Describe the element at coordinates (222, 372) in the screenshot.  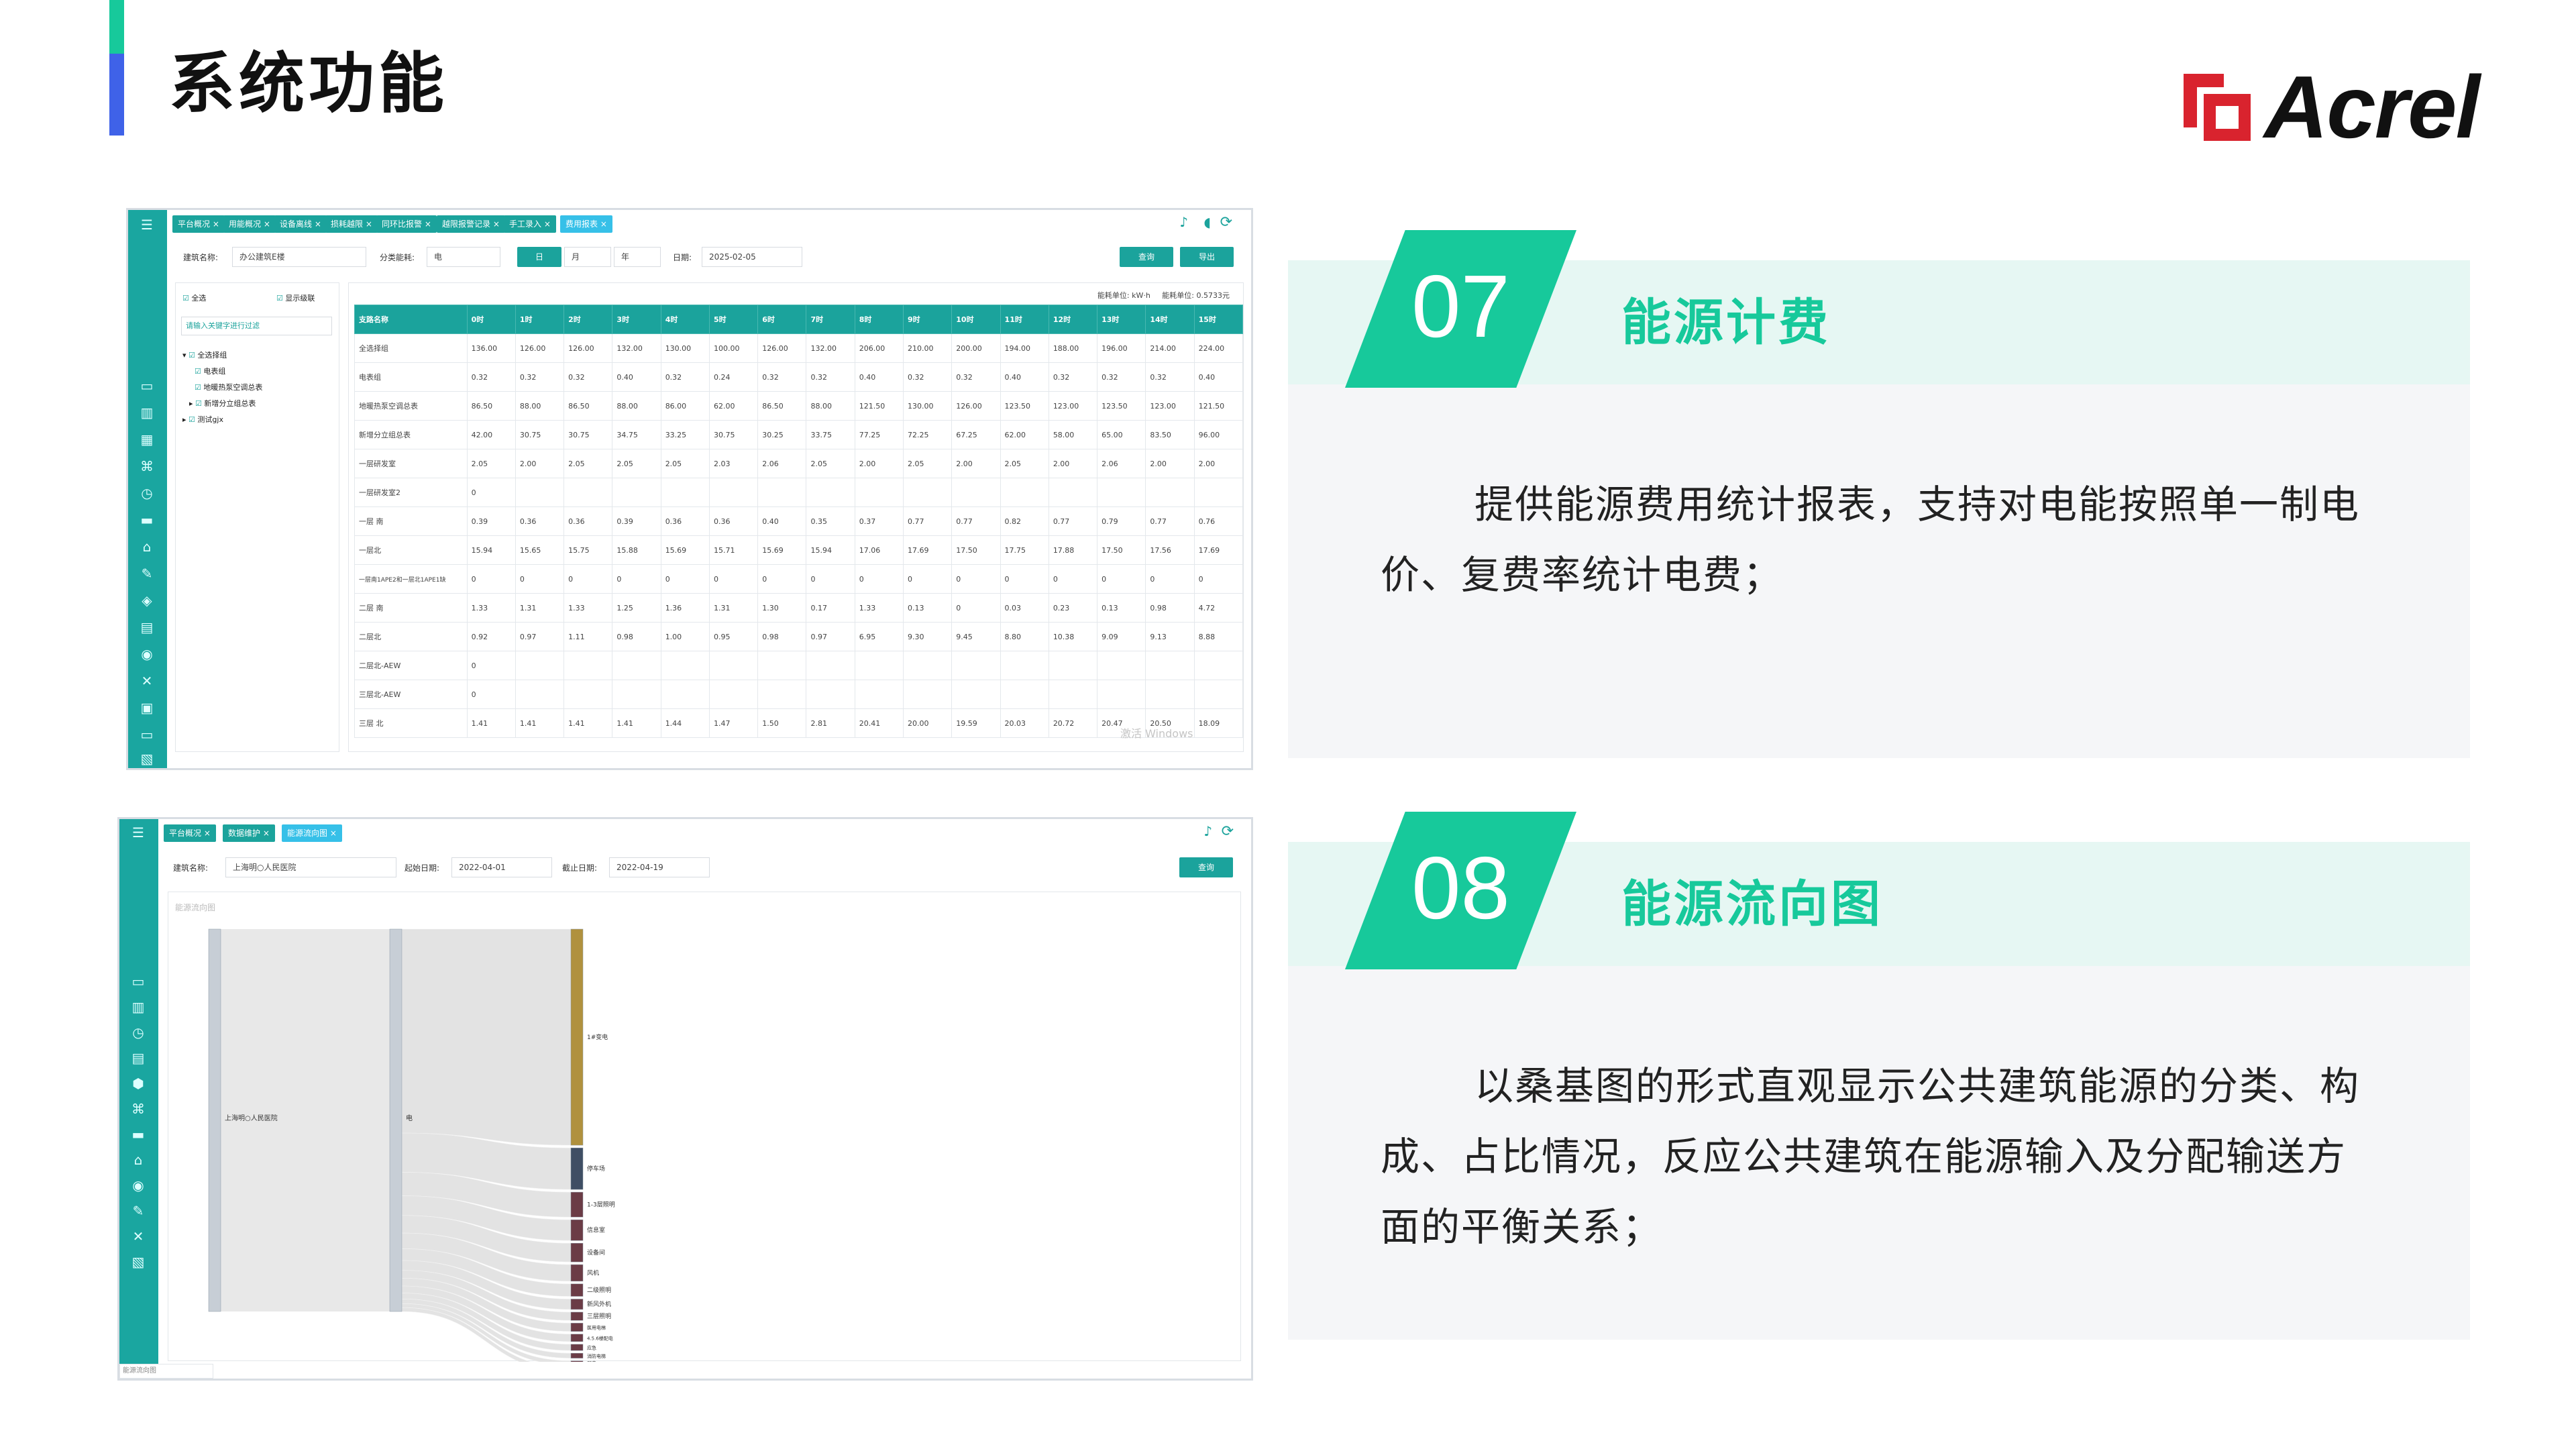
I see `tree-node: ☑ 电表组` at that location.